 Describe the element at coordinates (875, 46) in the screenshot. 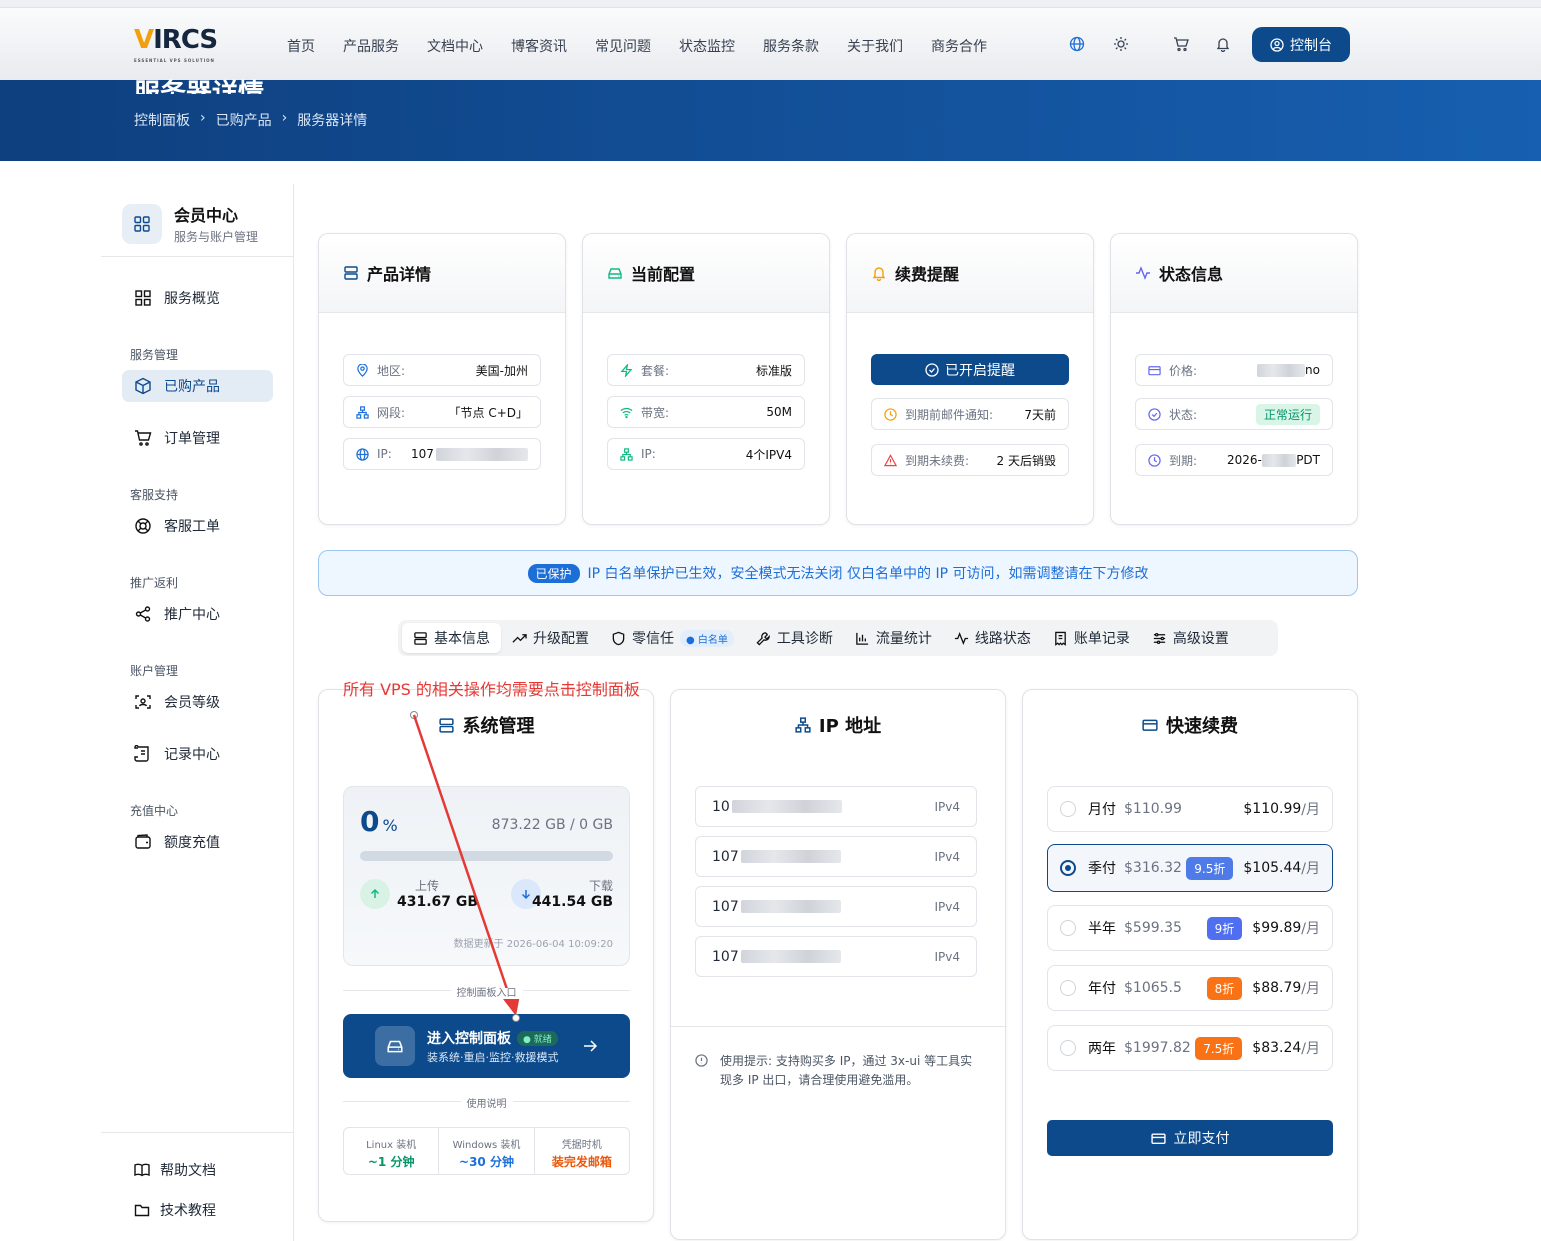

I see `nav-link-about: 关于我们` at that location.